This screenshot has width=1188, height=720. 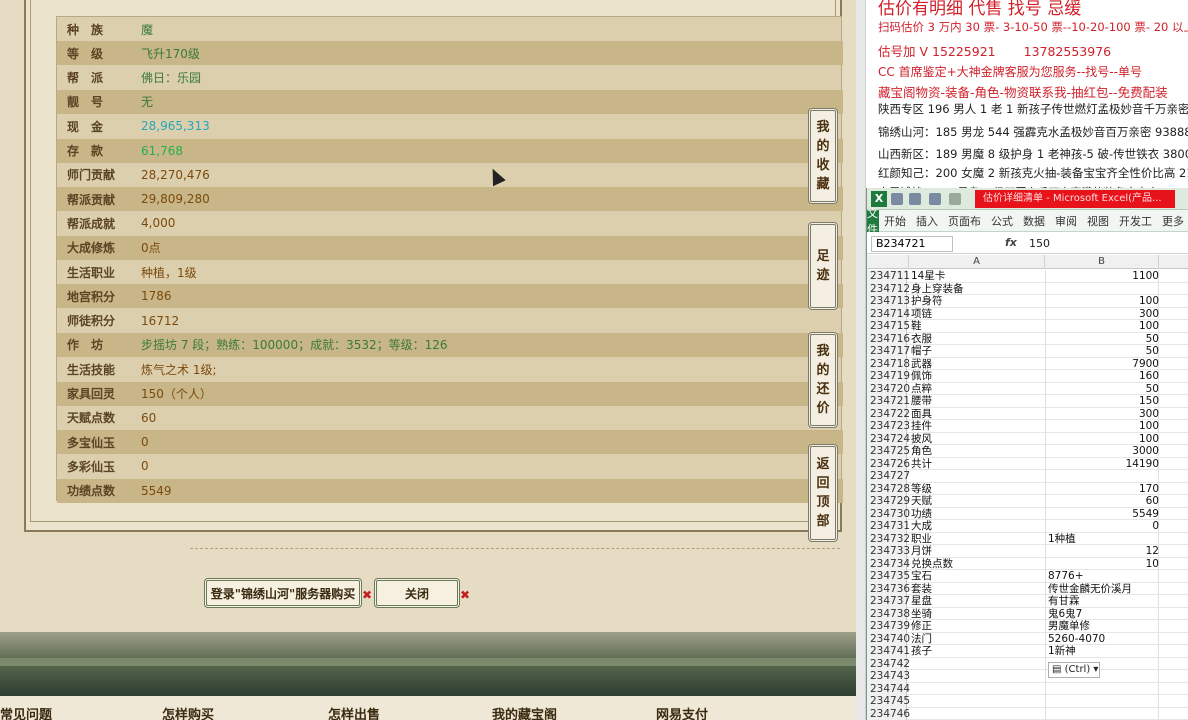 I want to click on sheet-row: 234713 护身符 100, so click(x=1027, y=301).